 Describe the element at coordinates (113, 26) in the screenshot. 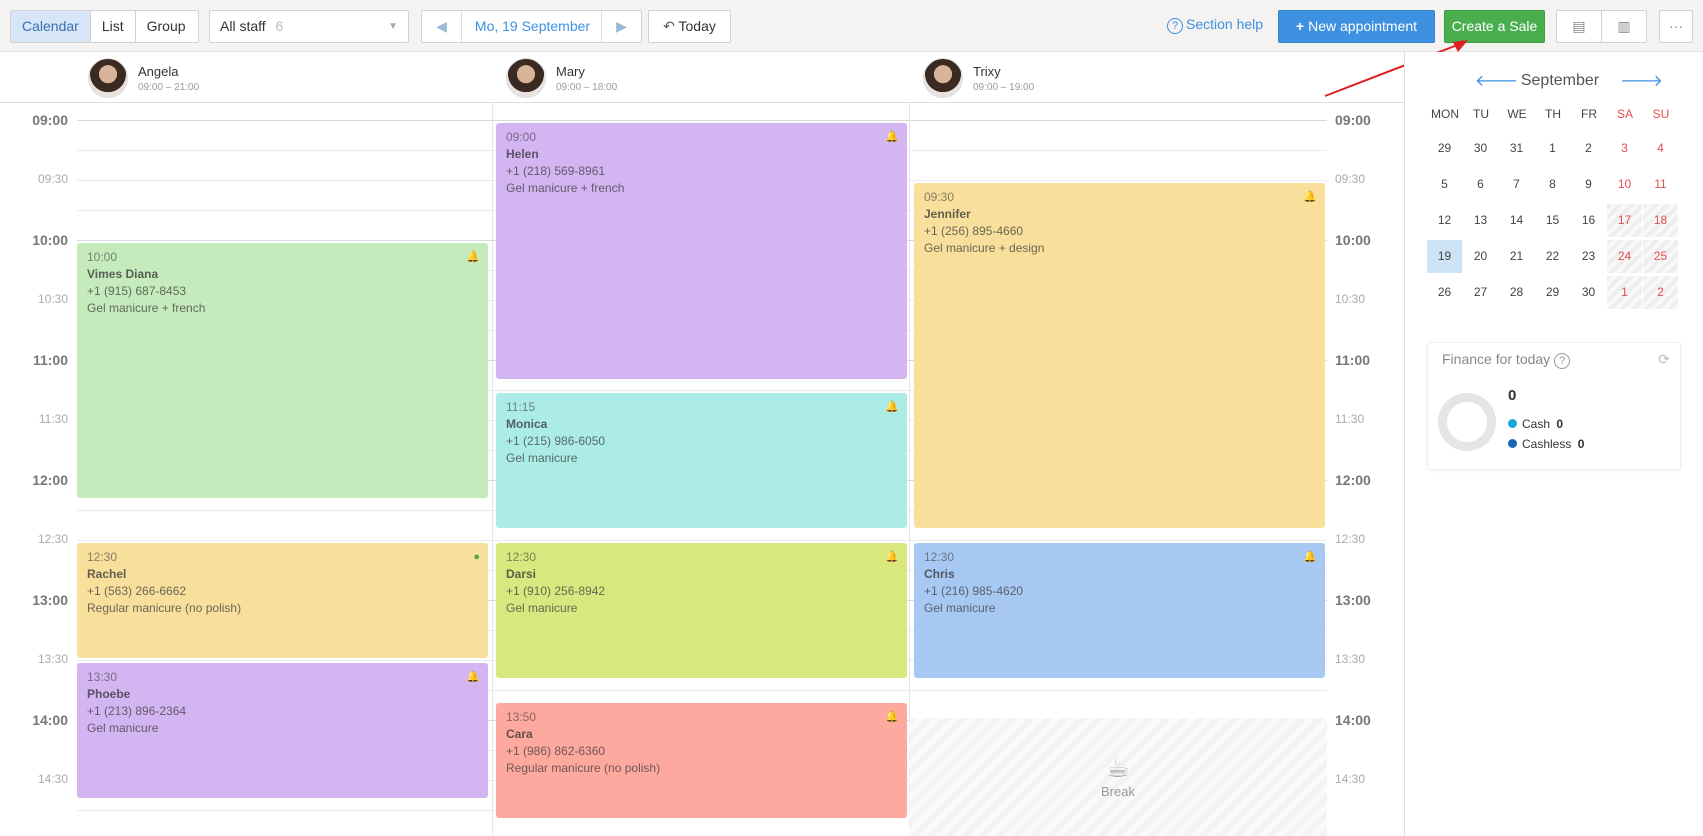

I see `tab-list: List` at that location.